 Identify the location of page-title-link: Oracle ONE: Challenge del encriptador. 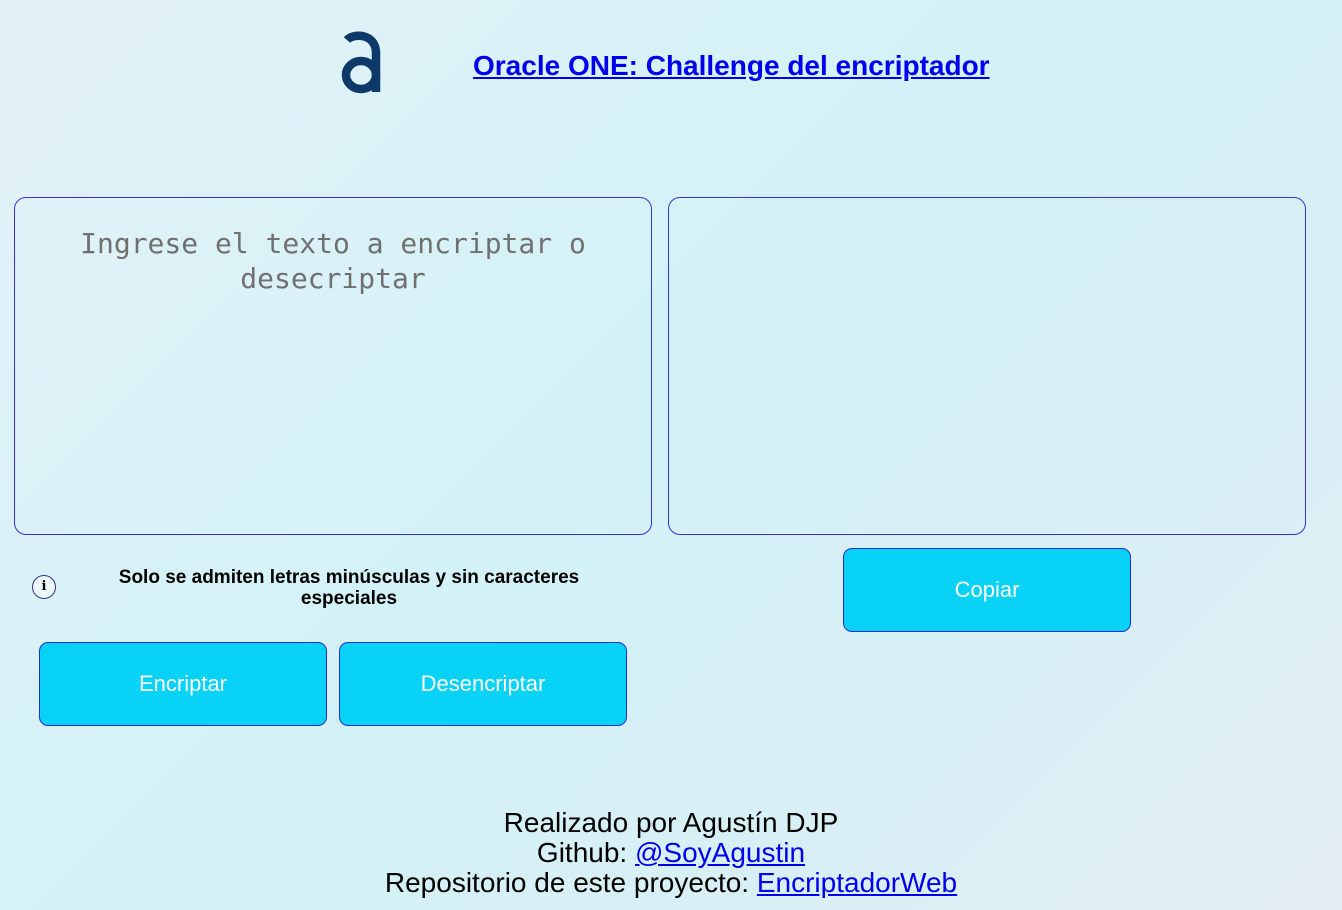
(731, 66).